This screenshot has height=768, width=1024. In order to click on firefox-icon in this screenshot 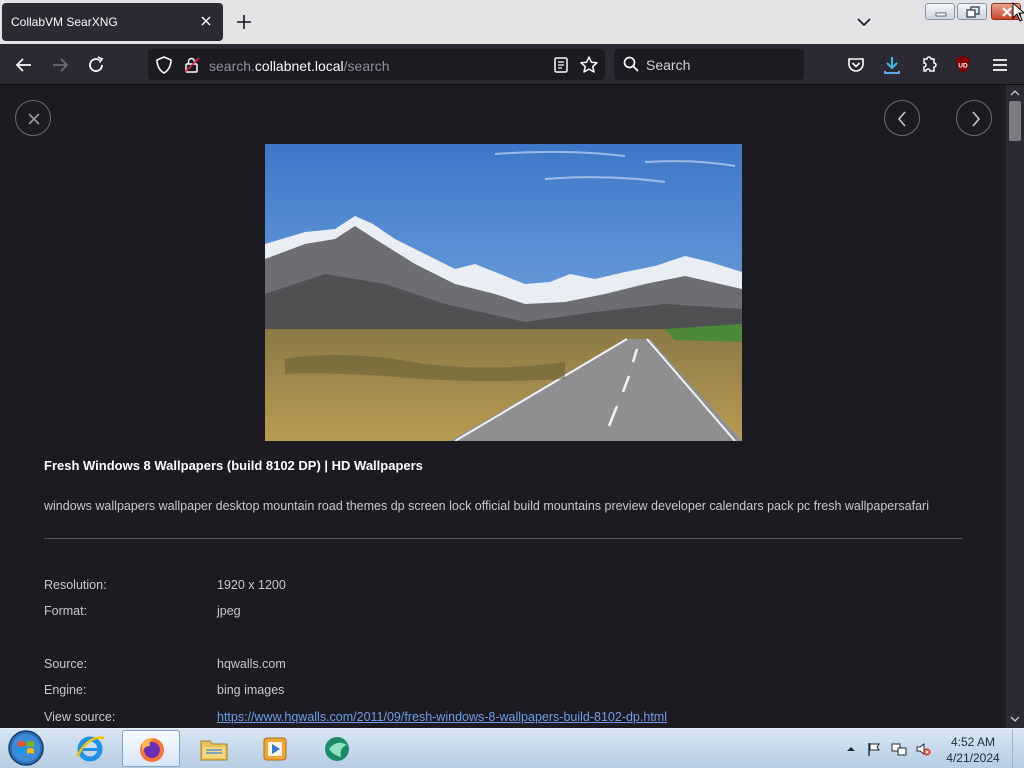, I will do `click(152, 750)`.